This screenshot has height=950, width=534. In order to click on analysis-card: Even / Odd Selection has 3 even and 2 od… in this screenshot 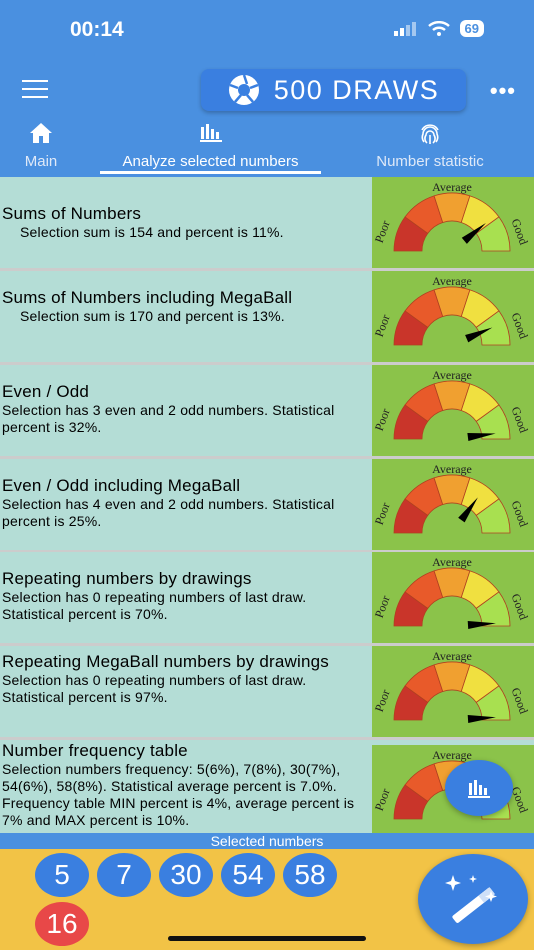, I will do `click(267, 410)`.